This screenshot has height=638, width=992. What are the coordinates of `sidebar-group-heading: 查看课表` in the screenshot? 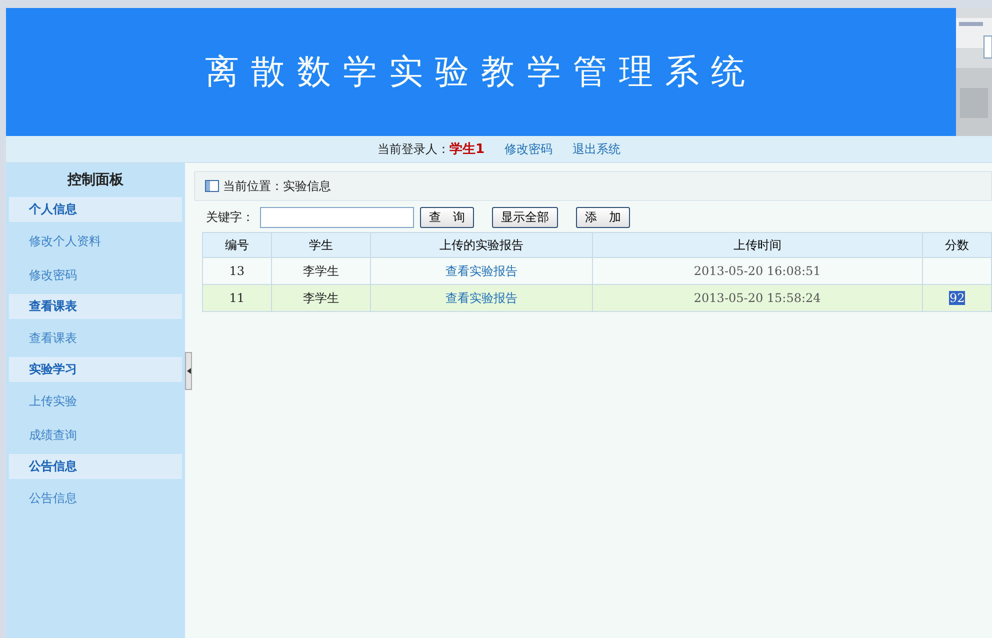 It's located at (95, 306).